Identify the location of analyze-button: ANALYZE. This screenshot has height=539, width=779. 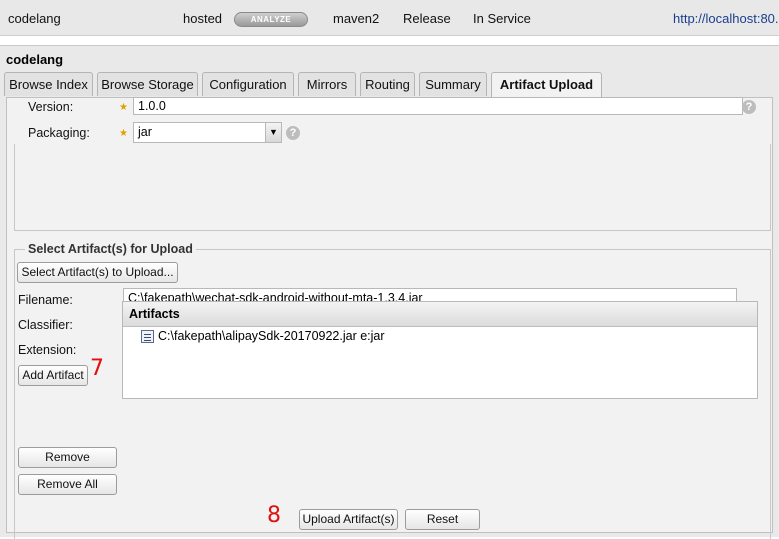
(271, 19).